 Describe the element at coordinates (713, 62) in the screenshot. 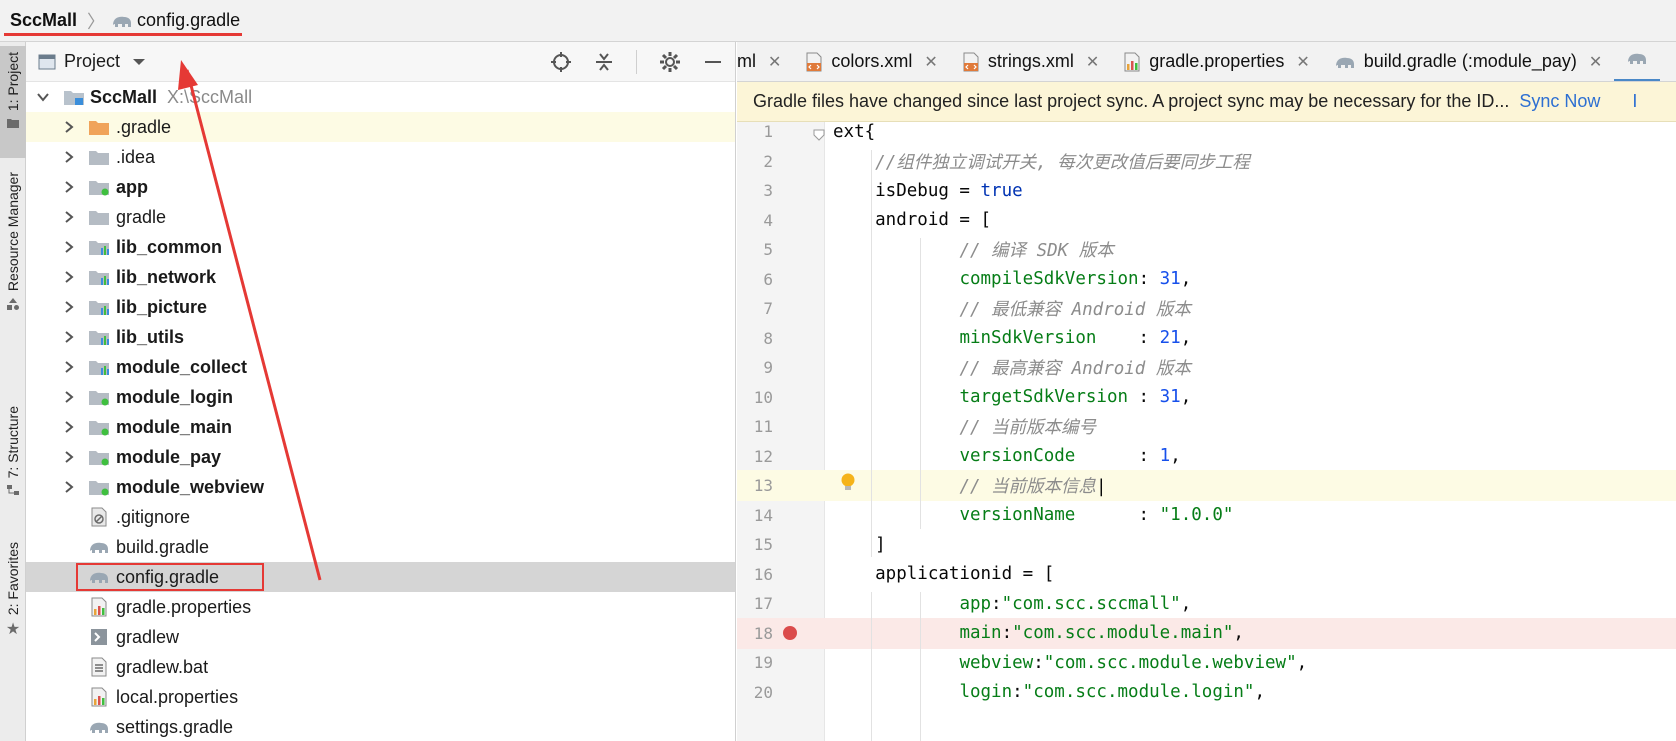

I see `hide-panel-icon` at that location.